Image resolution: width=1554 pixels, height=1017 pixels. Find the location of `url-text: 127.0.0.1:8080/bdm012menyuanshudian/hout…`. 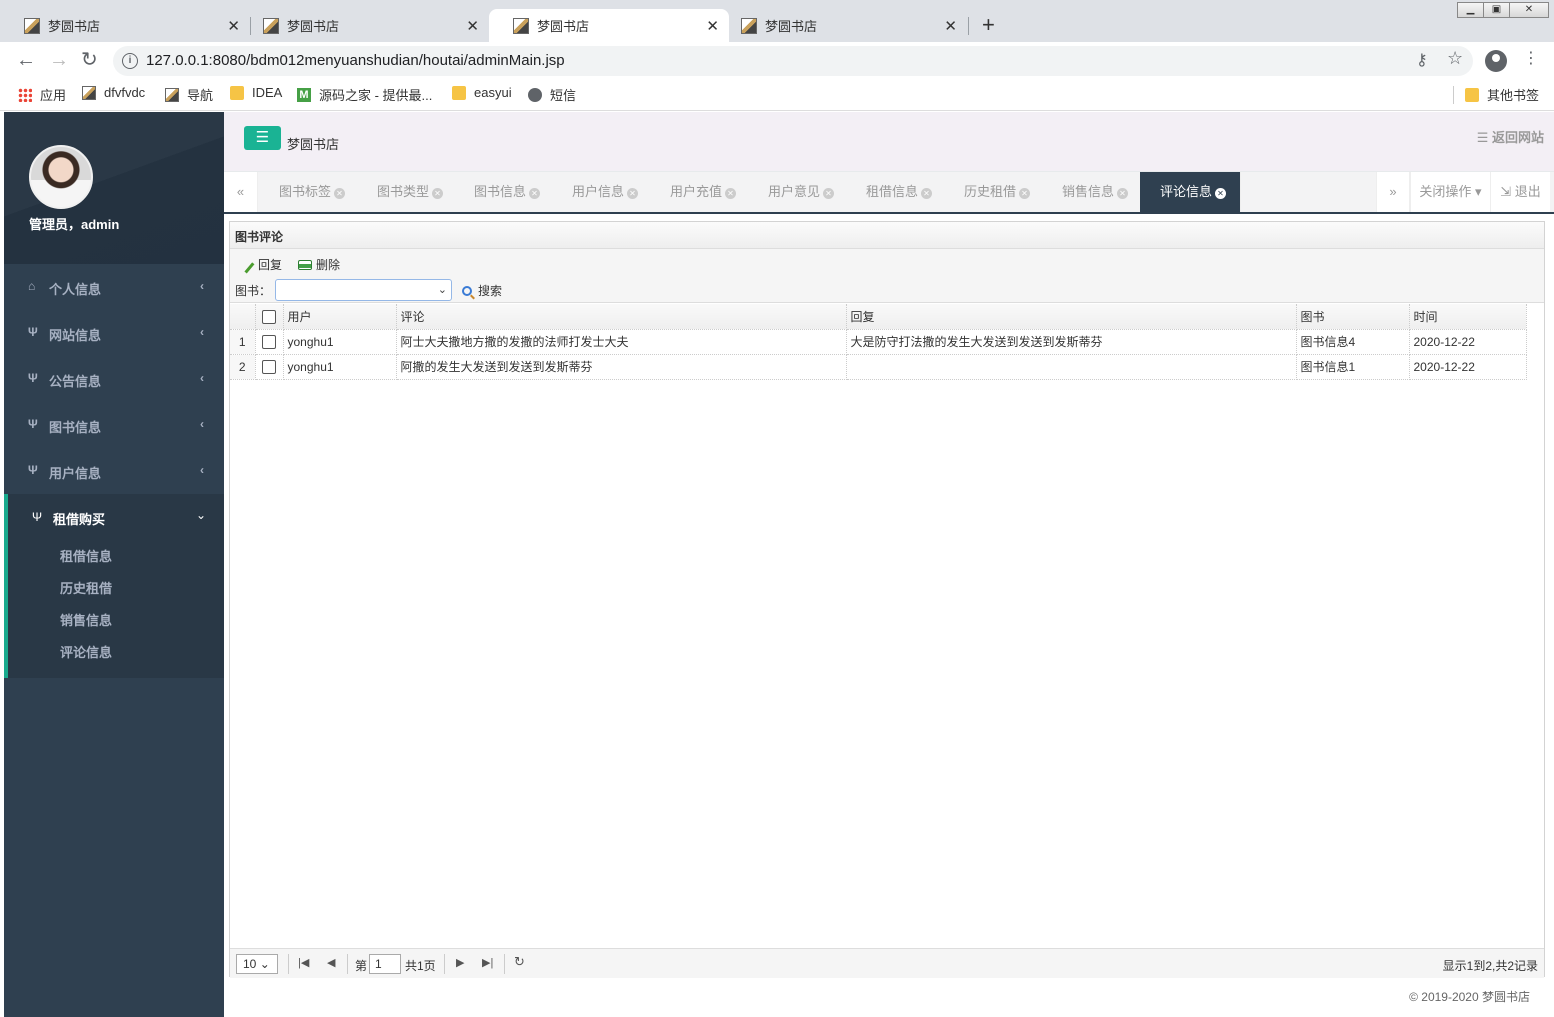

url-text: 127.0.0.1:8080/bdm012menyuanshudian/hout… is located at coordinates (355, 60).